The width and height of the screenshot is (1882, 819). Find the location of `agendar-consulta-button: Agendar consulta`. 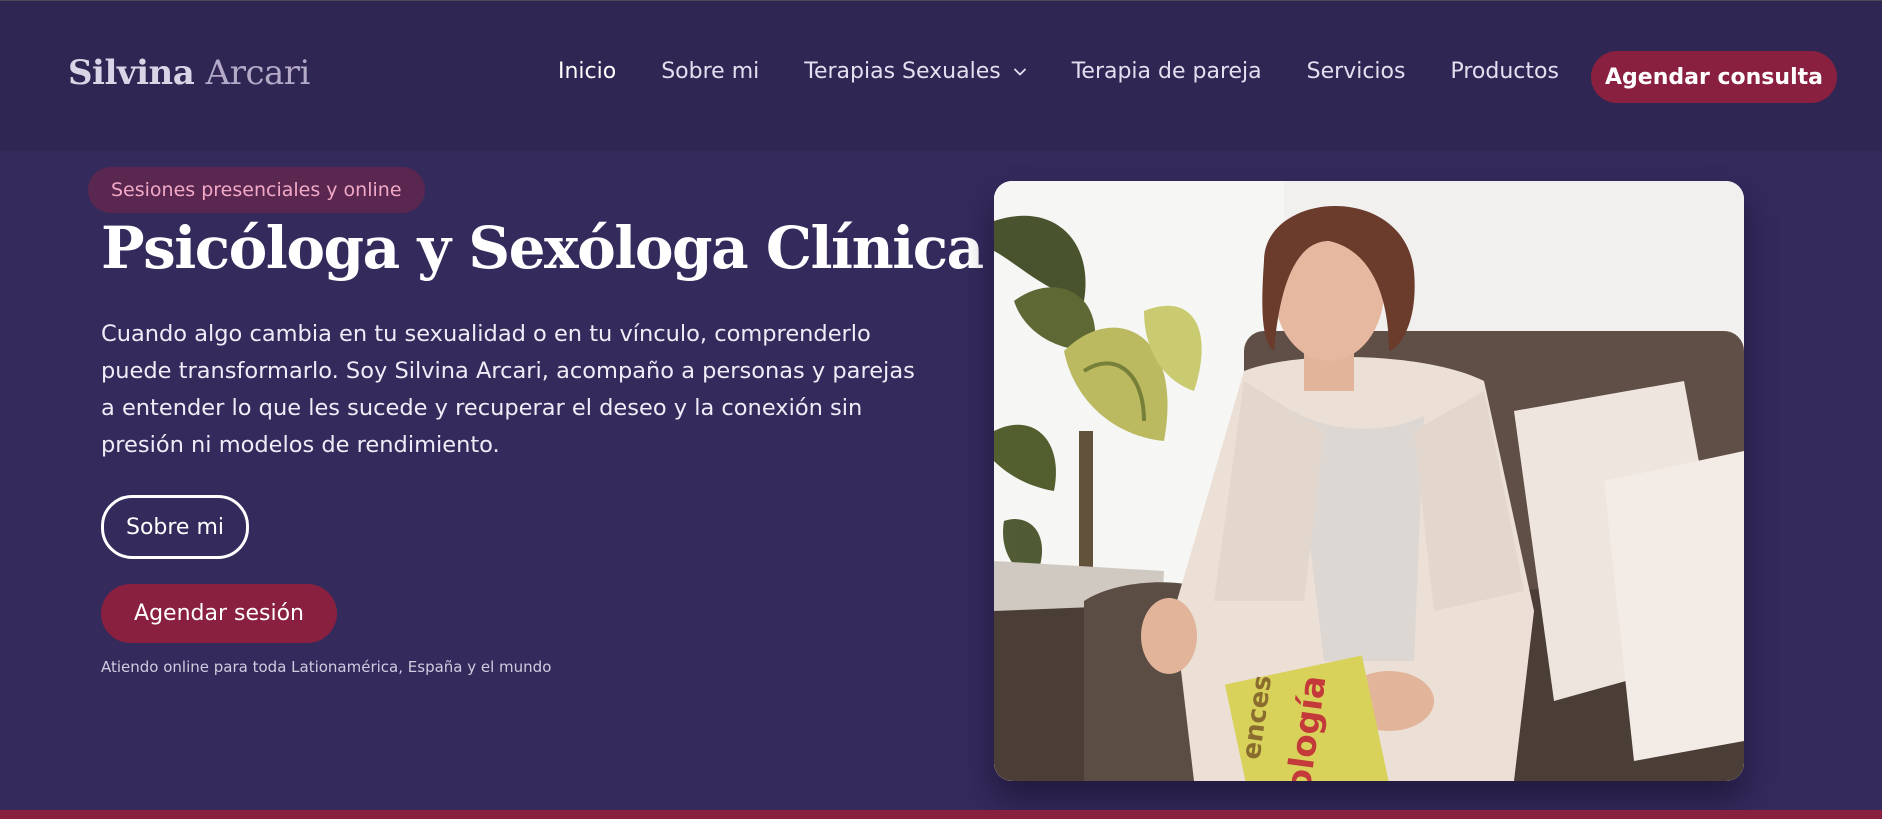

agendar-consulta-button: Agendar consulta is located at coordinates (1714, 77).